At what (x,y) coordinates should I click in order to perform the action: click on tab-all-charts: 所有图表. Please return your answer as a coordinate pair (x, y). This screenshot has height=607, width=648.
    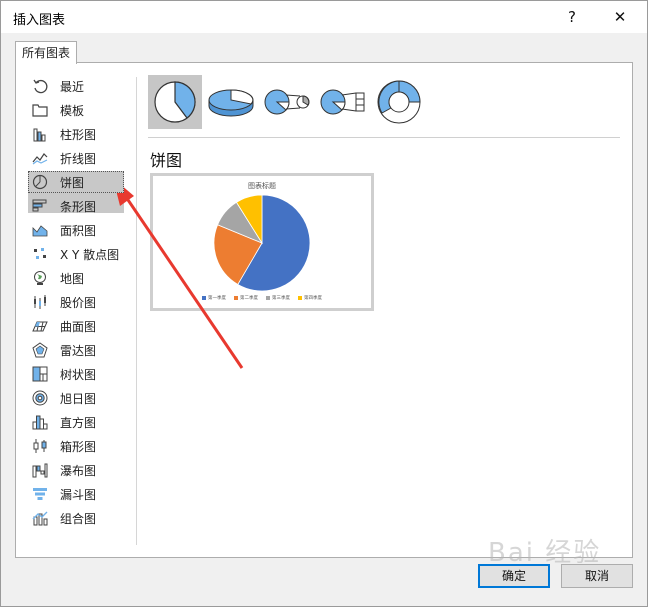
    Looking at the image, I should click on (46, 52).